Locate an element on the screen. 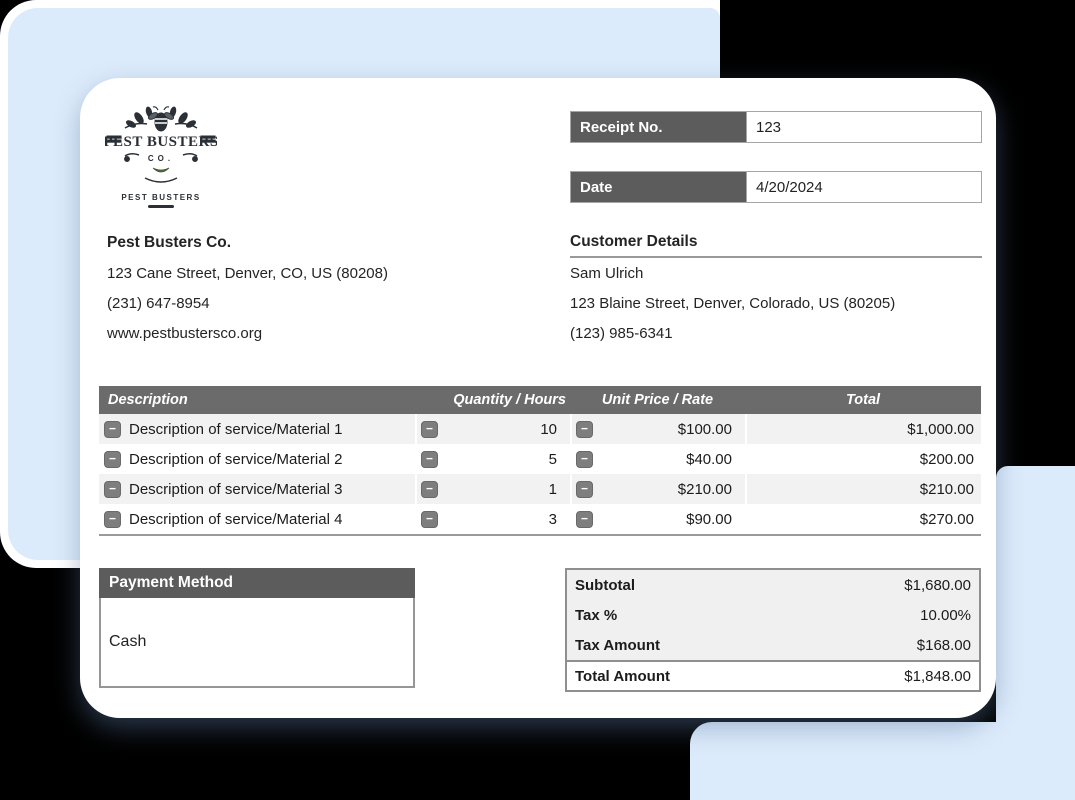  company-address: 123 Cane Street, Denver, CO, US (80208) is located at coordinates (247, 273).